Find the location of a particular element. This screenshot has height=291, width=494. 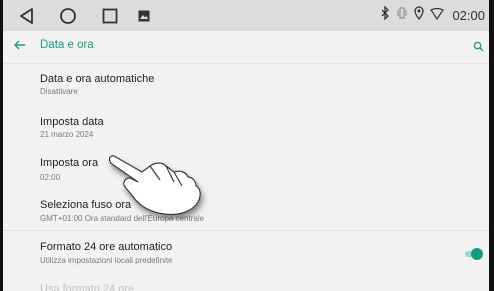

tap-hand-icon is located at coordinates (156, 185).